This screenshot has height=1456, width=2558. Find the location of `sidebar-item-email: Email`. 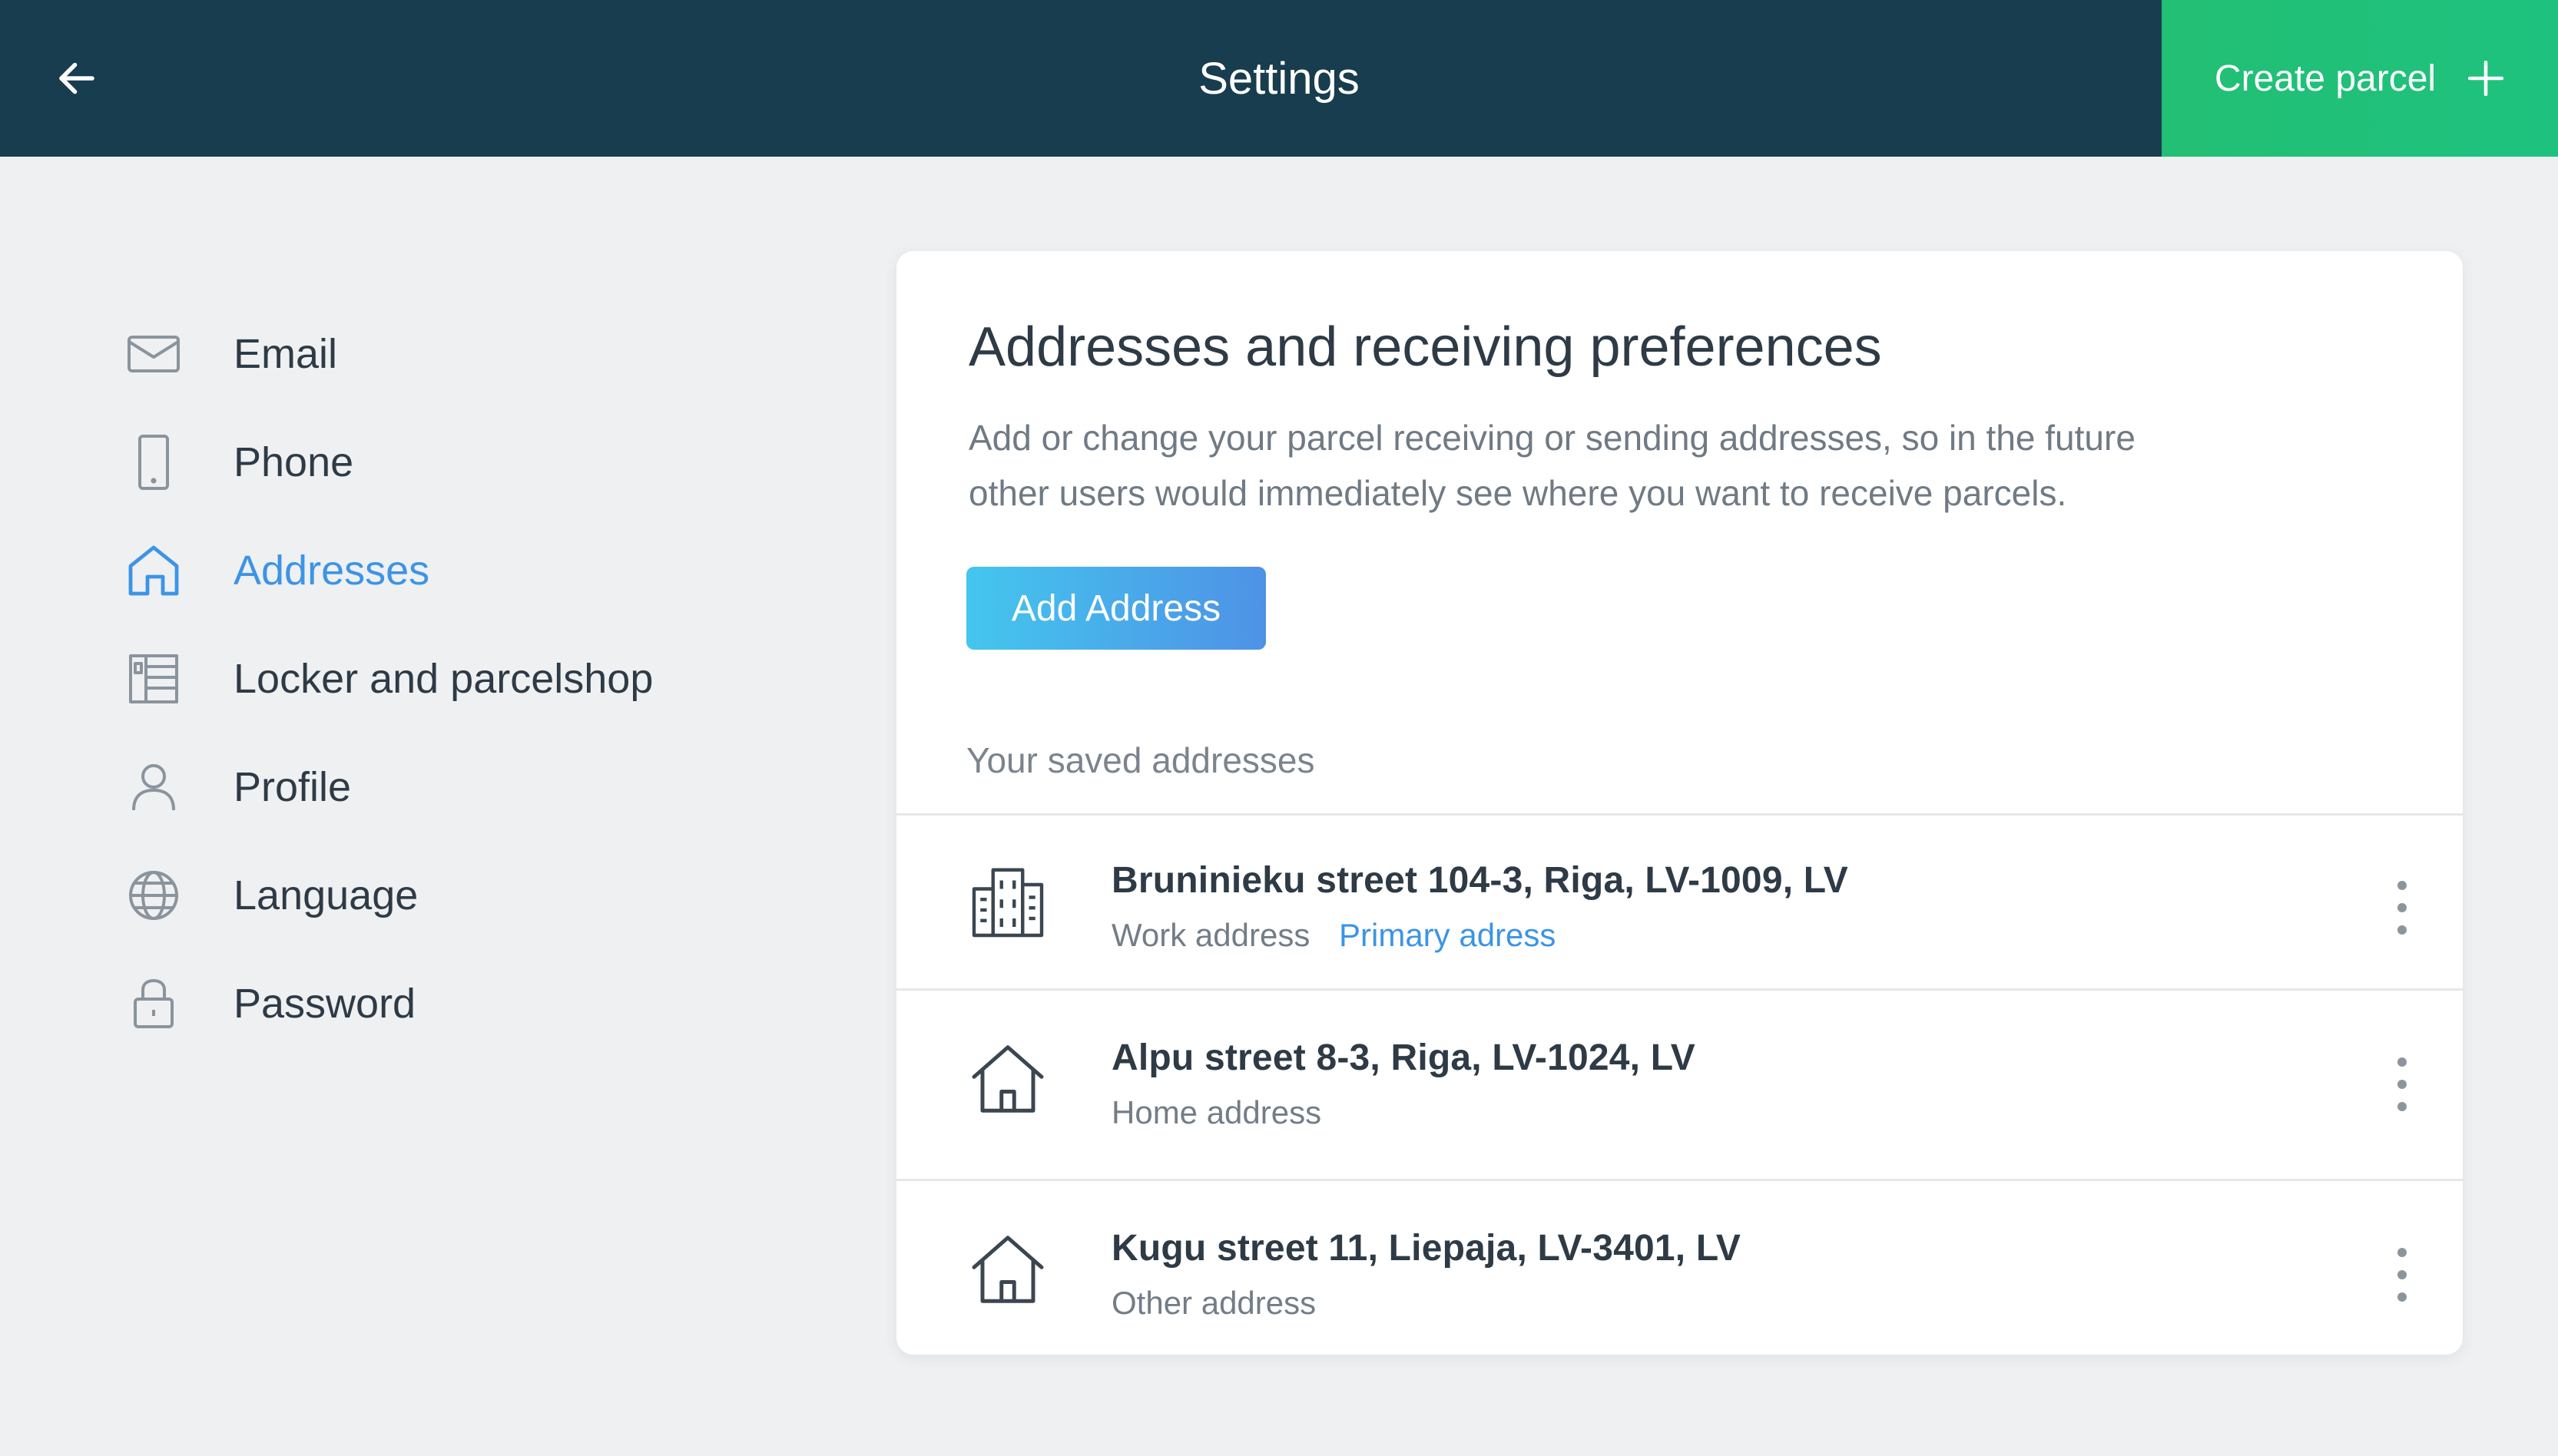

sidebar-item-email: Email is located at coordinates (461, 354).